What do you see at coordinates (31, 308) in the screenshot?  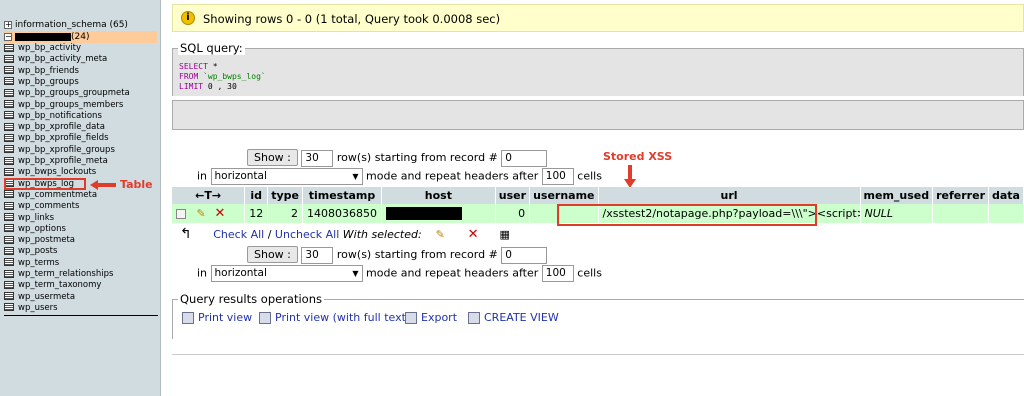 I see `sidebar-item-wp-users: wp_users` at bounding box center [31, 308].